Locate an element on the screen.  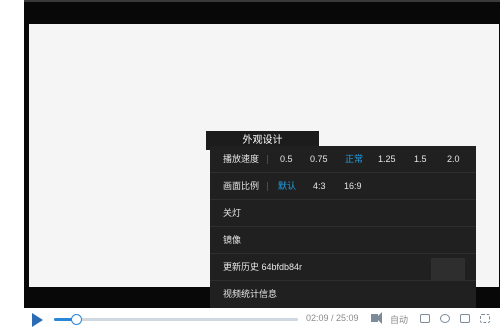
ratio-label: 画面比例 is located at coordinates (241, 186).